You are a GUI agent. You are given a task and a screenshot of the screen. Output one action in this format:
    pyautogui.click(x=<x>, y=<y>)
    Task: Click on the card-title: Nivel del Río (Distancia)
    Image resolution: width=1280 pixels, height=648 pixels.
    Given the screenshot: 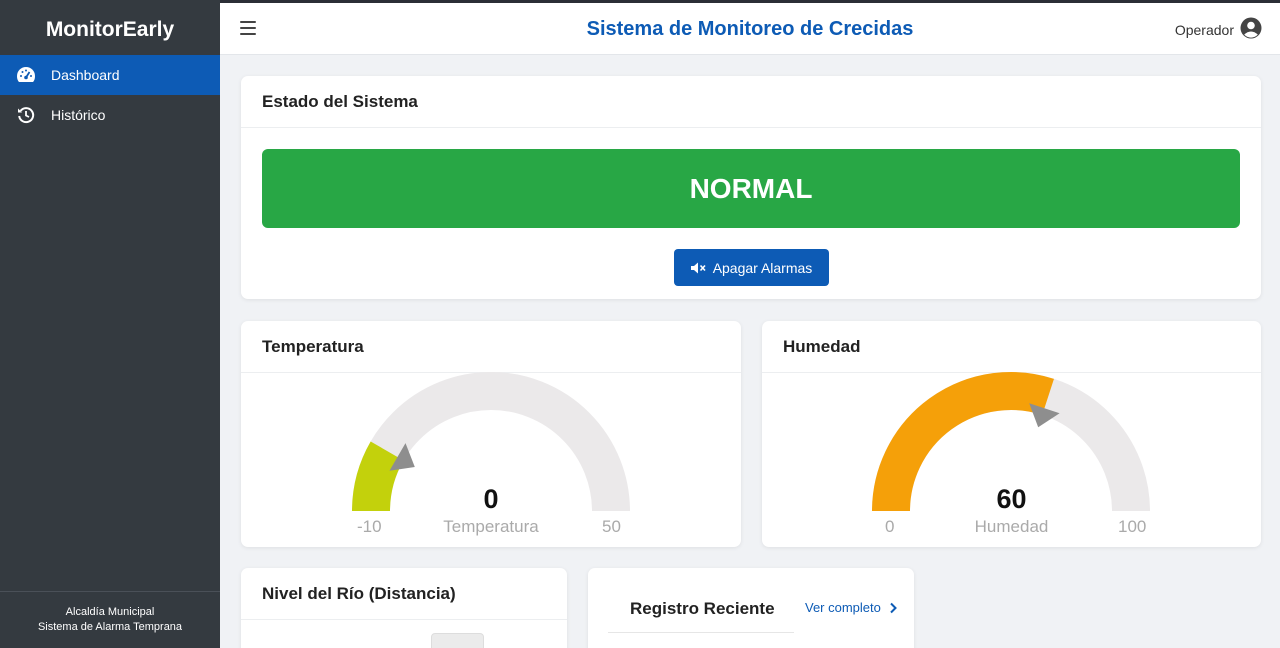 What is the action you would take?
    pyautogui.click(x=404, y=594)
    